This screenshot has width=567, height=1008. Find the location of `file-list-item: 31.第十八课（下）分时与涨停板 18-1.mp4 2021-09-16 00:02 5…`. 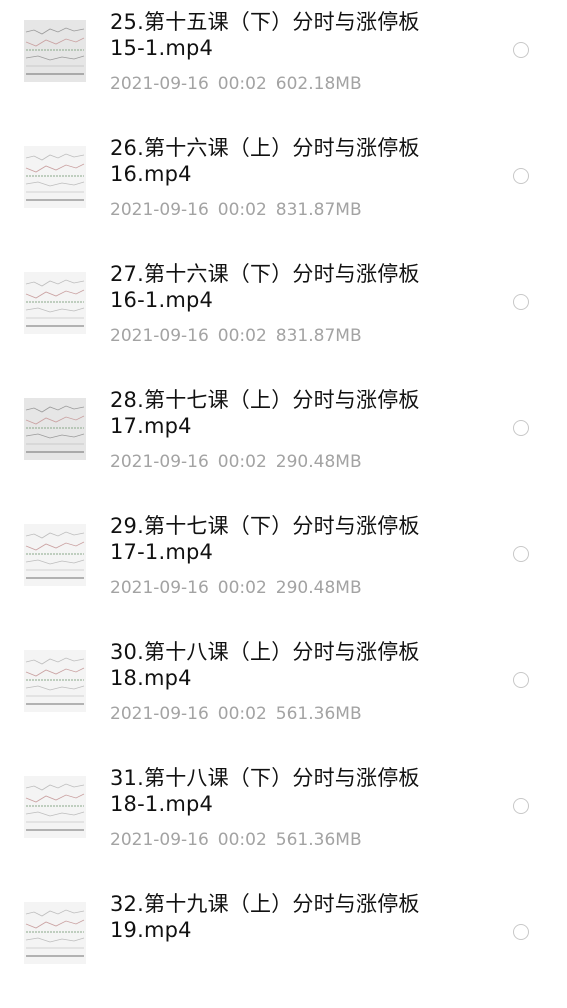

file-list-item: 31.第十八课（下）分时与涨停板 18-1.mp4 2021-09-16 00:02 5… is located at coordinates (283, 819).